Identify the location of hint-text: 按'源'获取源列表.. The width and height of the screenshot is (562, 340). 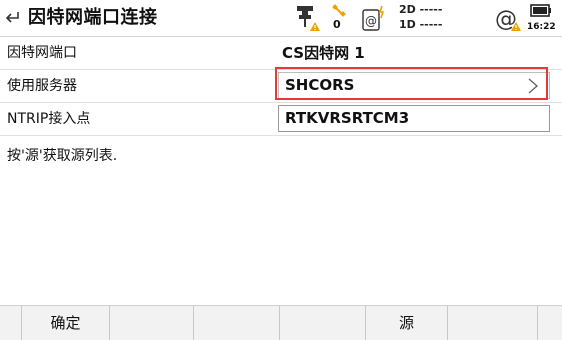
(62, 156).